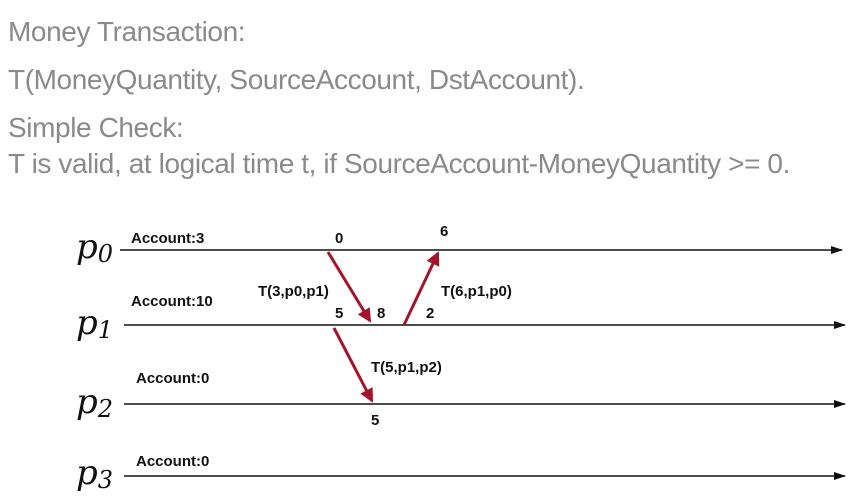  Describe the element at coordinates (94, 402) in the screenshot. I see `process-label-p2: p2` at that location.